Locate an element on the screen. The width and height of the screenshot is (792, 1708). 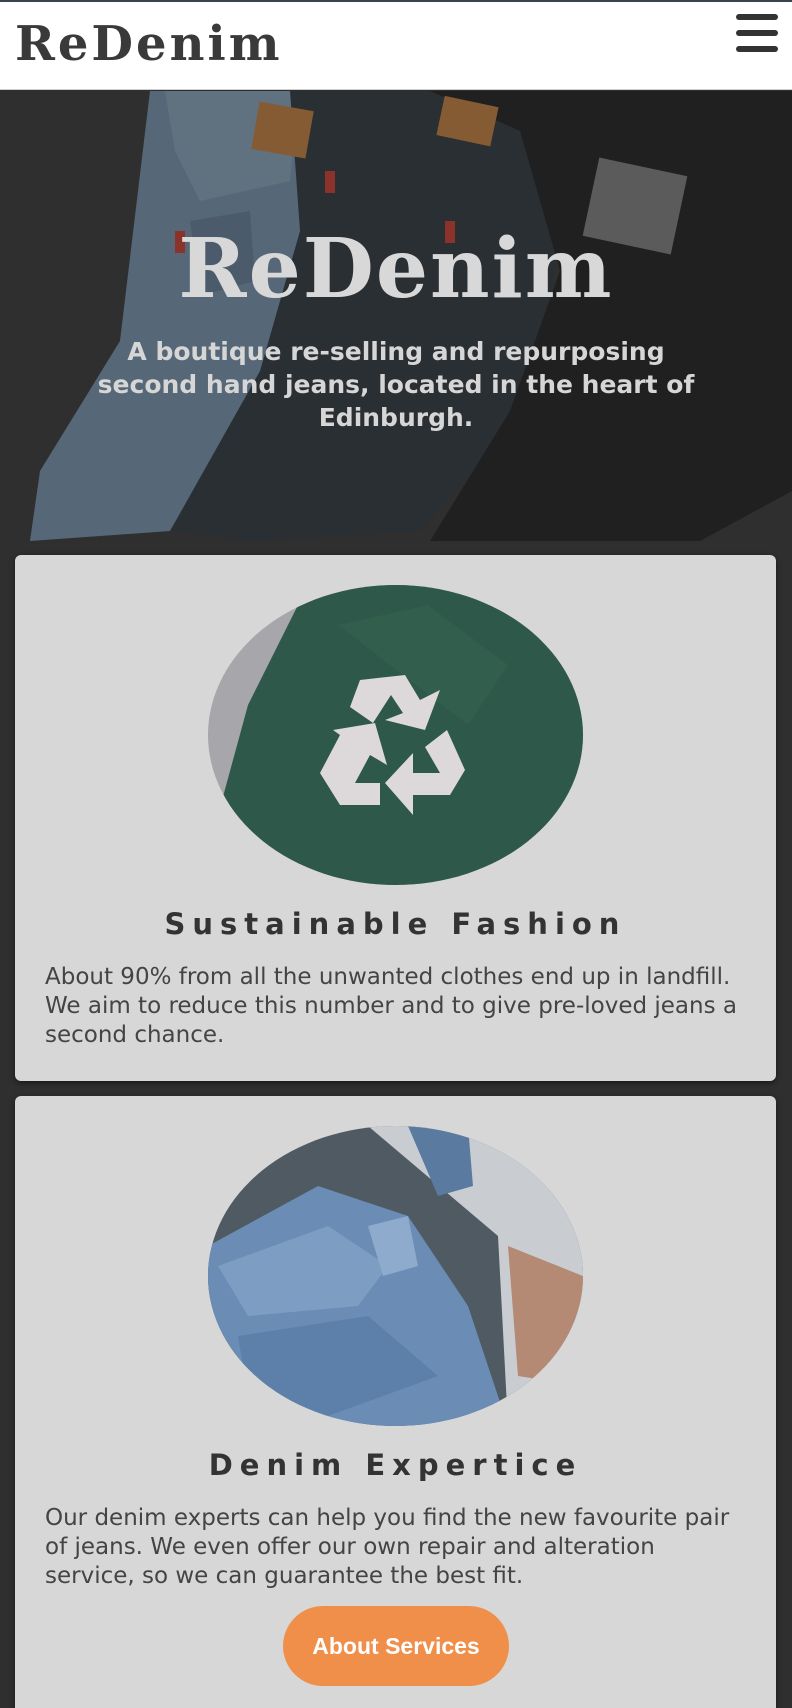
navbar: ReDenim is located at coordinates (396, 46).